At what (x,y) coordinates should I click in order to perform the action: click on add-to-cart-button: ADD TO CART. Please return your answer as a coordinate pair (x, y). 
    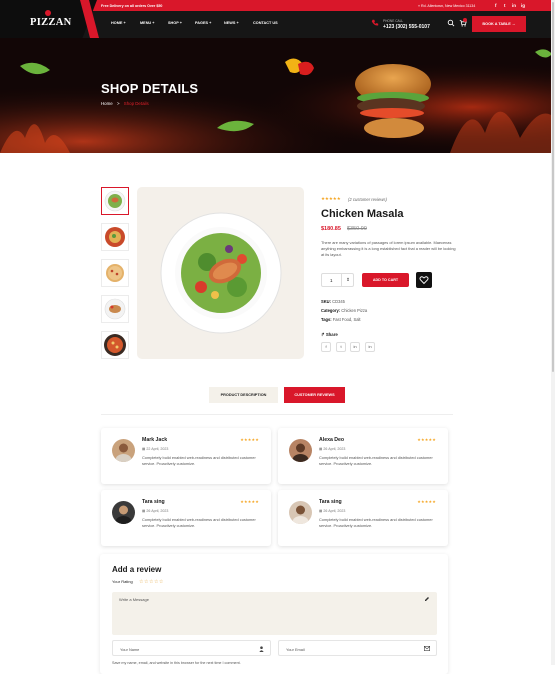
    Looking at the image, I should click on (385, 280).